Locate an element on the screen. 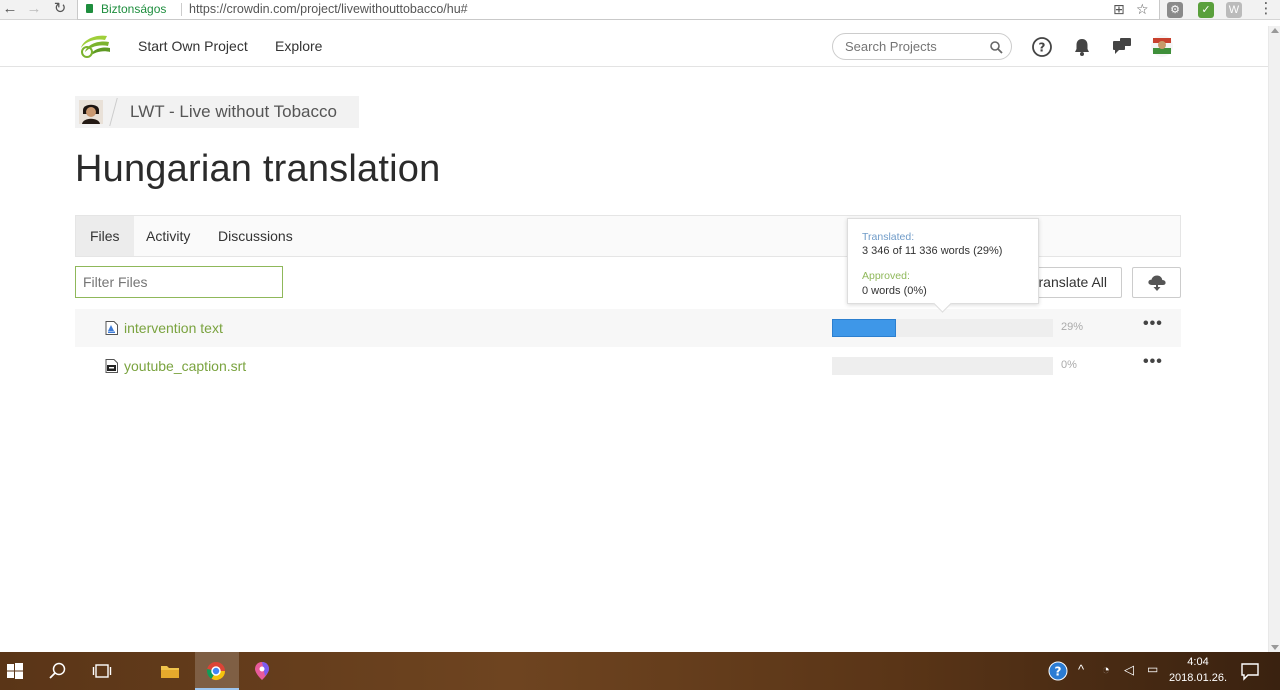 The image size is (1280, 690). clock-date: 2018.01.26. is located at coordinates (1198, 678).